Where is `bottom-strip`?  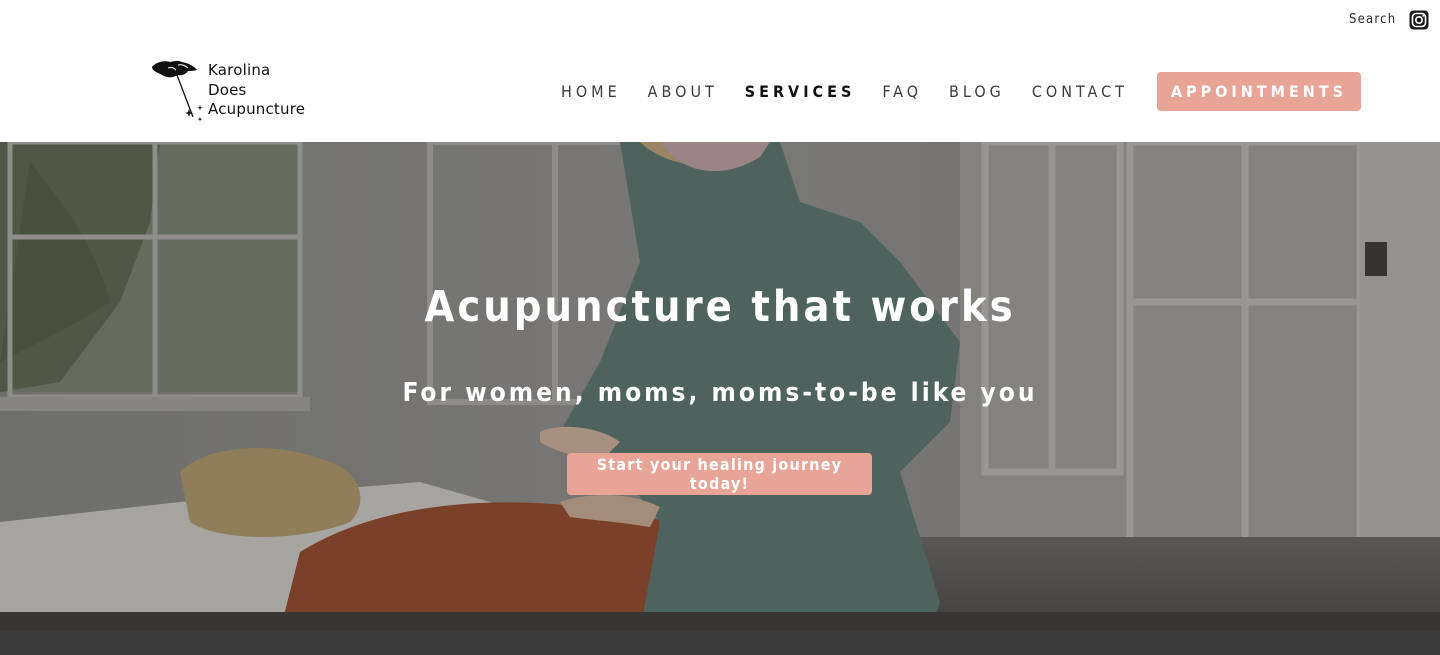
bottom-strip is located at coordinates (720, 643).